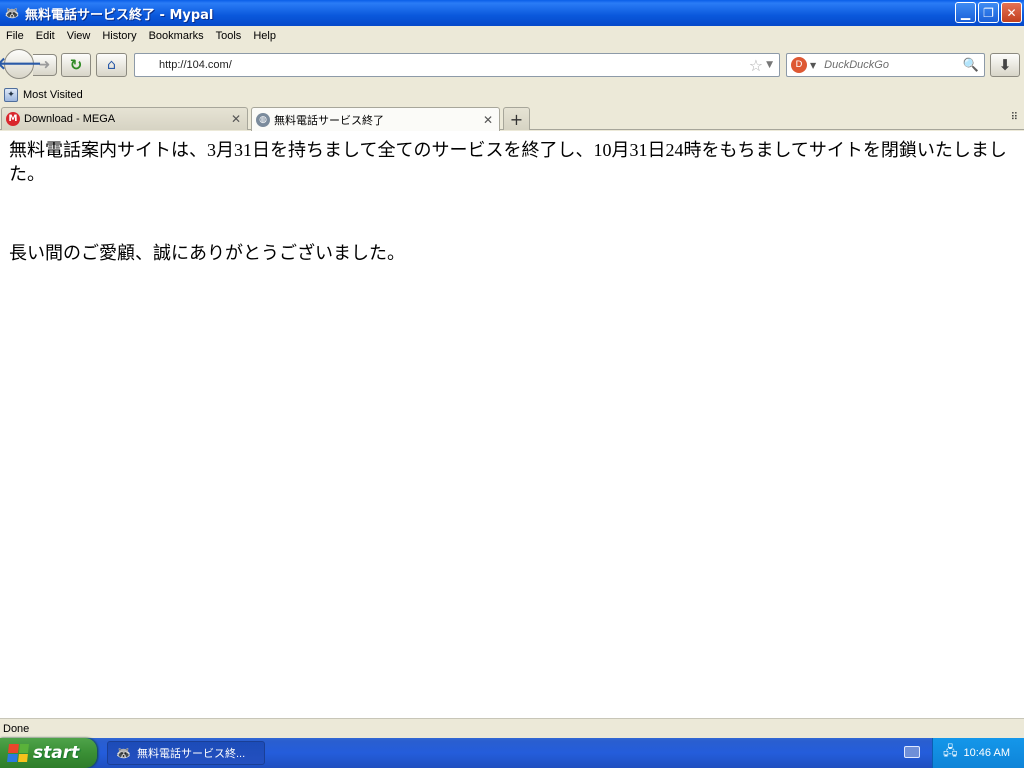 The image size is (1024, 768). I want to click on tab-list-icon: ⠿, so click(1014, 117).